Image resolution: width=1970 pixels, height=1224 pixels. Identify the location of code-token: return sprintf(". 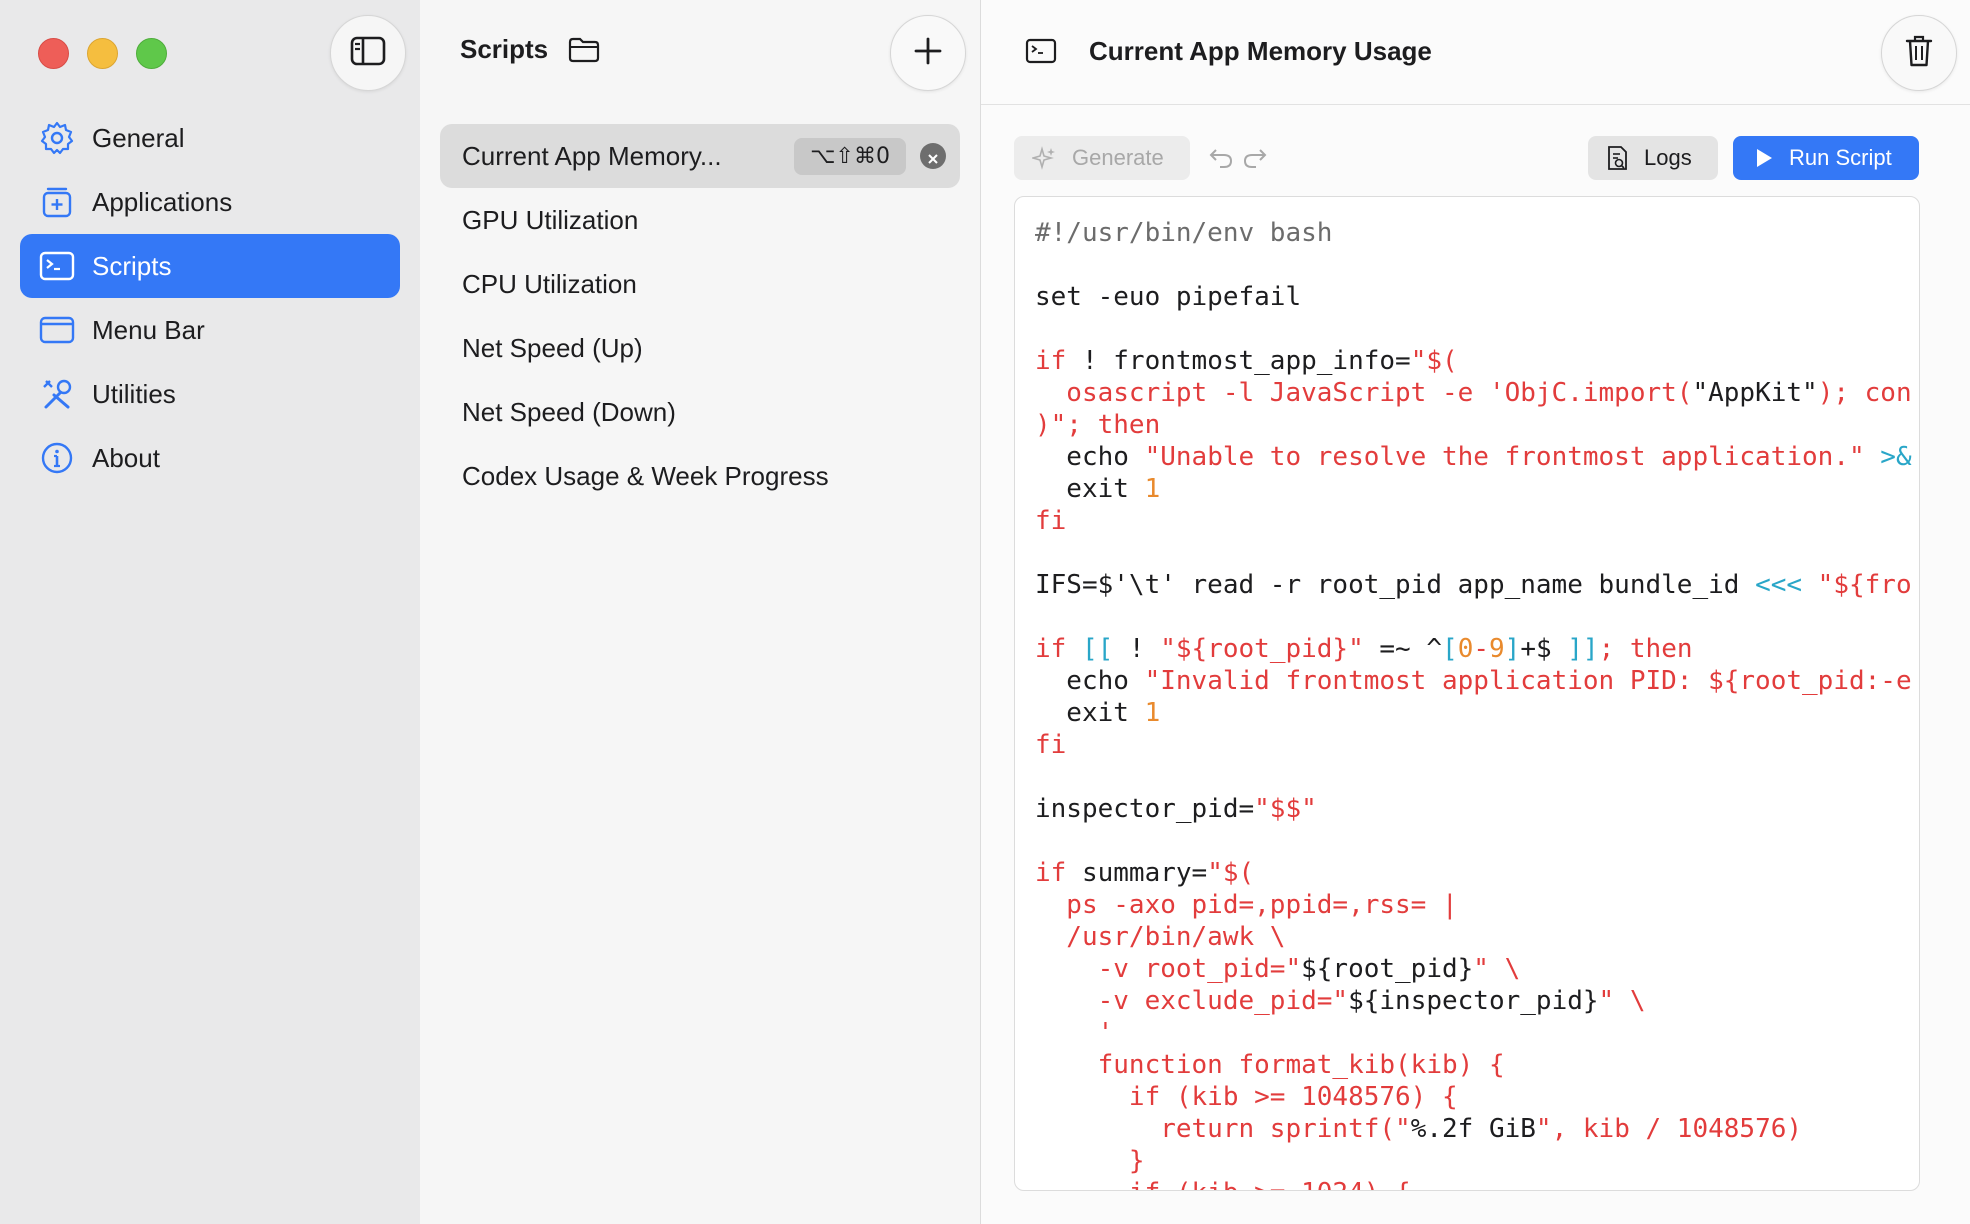
(1223, 1129).